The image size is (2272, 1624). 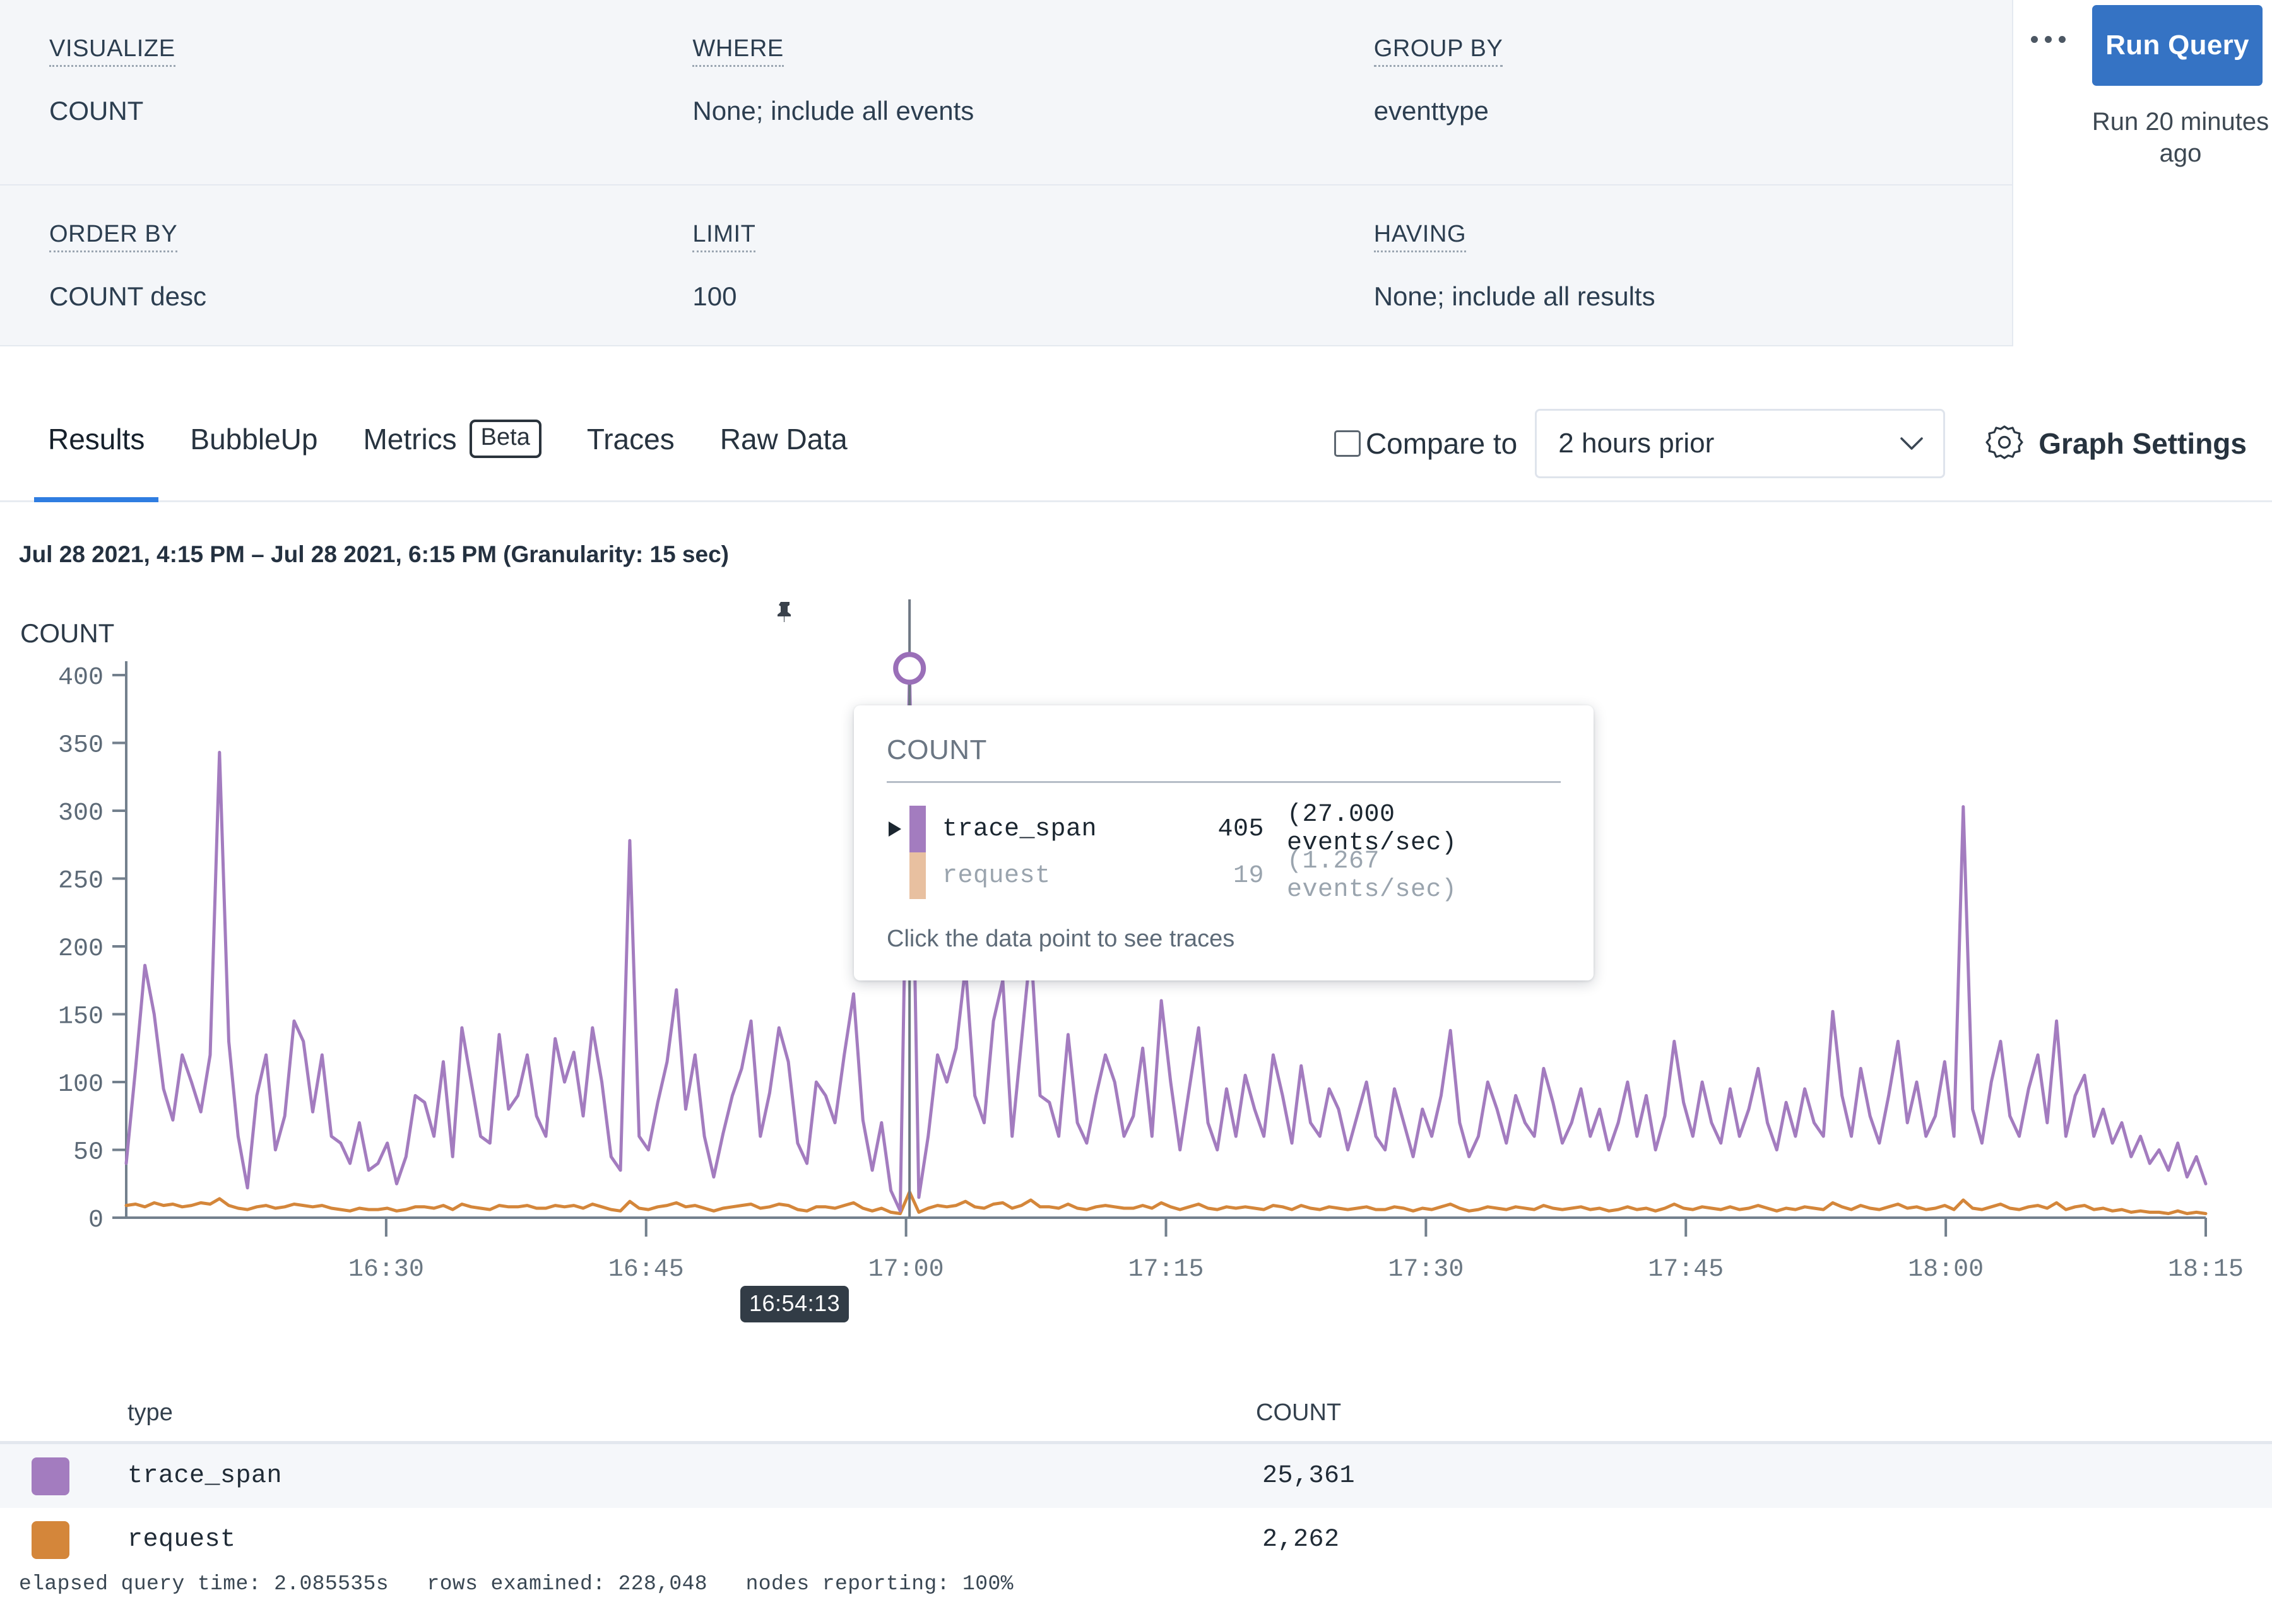 What do you see at coordinates (895, 829) in the screenshot?
I see `triangle-right-icon` at bounding box center [895, 829].